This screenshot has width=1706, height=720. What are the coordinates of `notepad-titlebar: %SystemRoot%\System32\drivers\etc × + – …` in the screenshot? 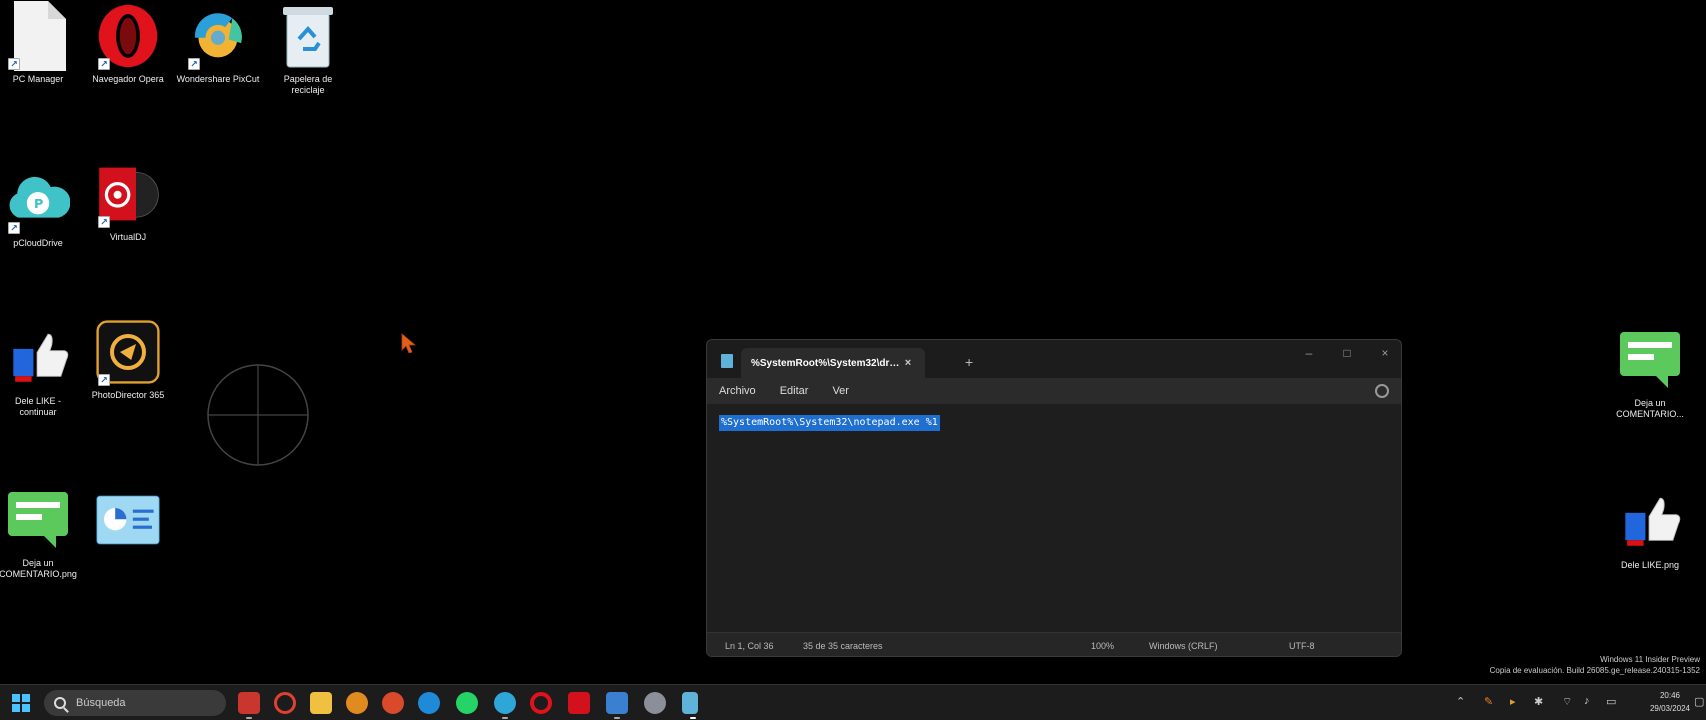 It's located at (1054, 359).